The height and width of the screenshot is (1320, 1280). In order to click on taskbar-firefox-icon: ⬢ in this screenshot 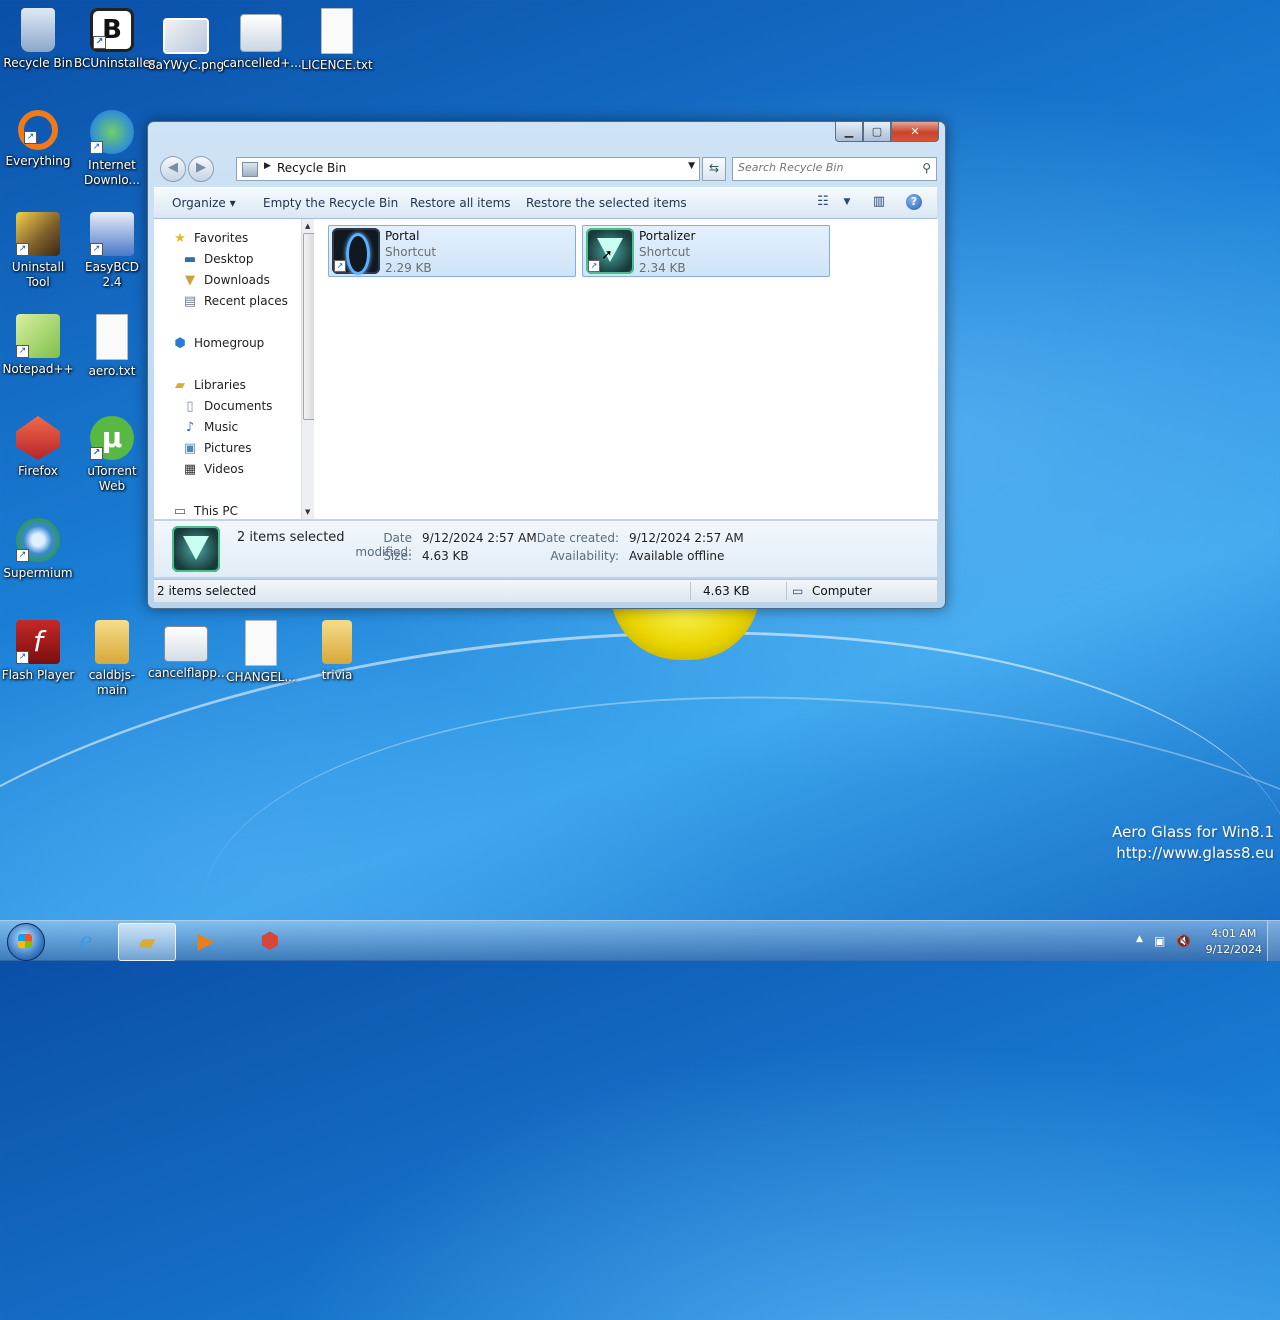, I will do `click(270, 941)`.